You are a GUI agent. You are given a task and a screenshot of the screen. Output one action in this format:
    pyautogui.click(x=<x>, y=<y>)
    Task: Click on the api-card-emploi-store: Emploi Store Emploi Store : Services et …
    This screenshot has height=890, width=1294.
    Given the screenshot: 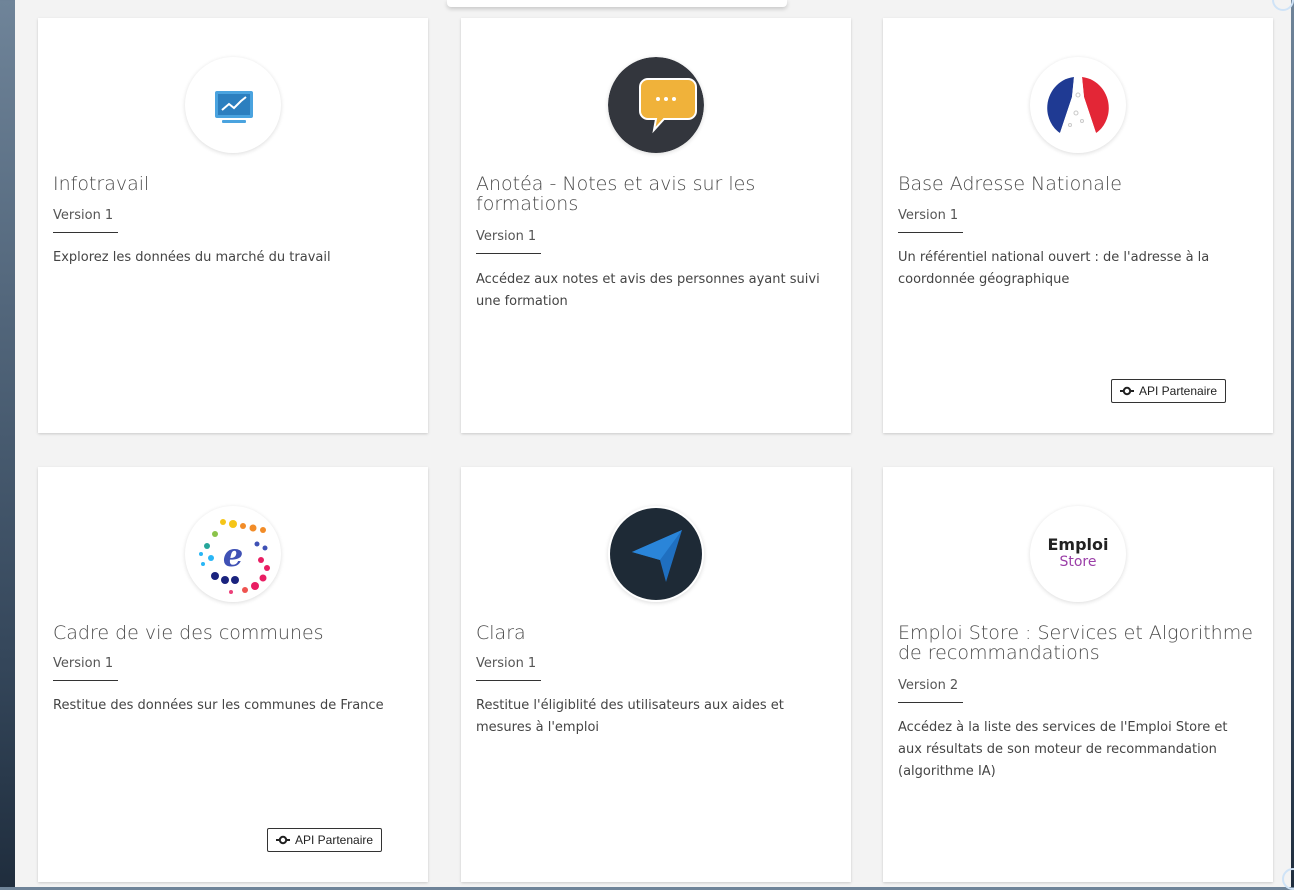 What is the action you would take?
    pyautogui.click(x=1078, y=674)
    